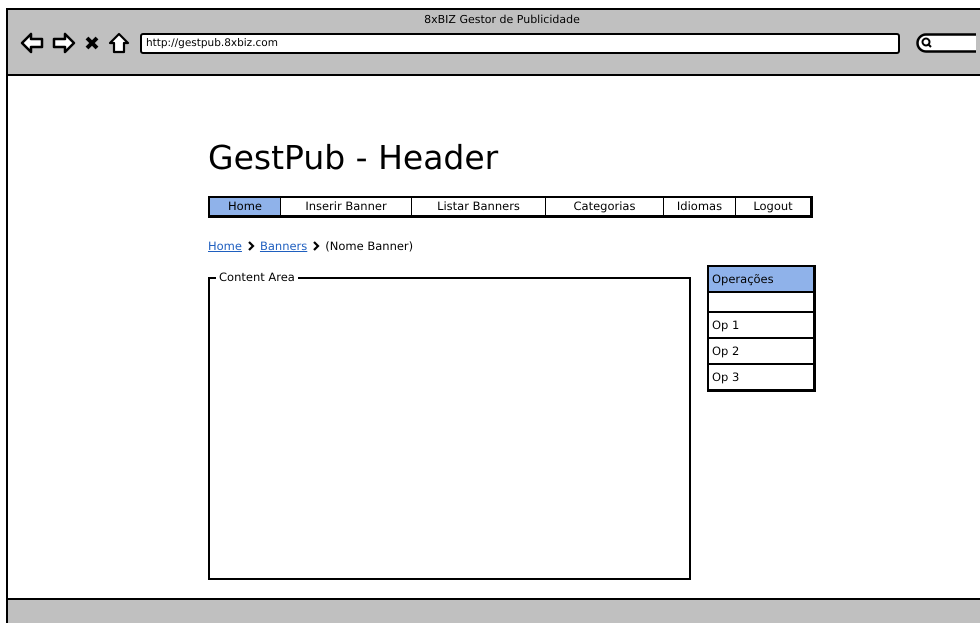 This screenshot has height=623, width=980. Describe the element at coordinates (520, 43) in the screenshot. I see `address-field: http://gestpub.8xbiz.com` at that location.